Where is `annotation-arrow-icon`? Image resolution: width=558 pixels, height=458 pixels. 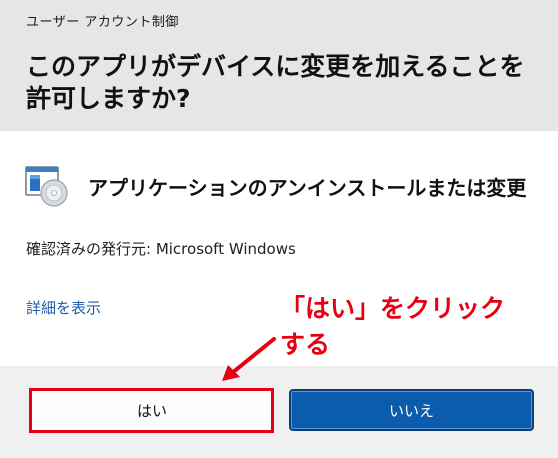 annotation-arrow-icon is located at coordinates (249, 359).